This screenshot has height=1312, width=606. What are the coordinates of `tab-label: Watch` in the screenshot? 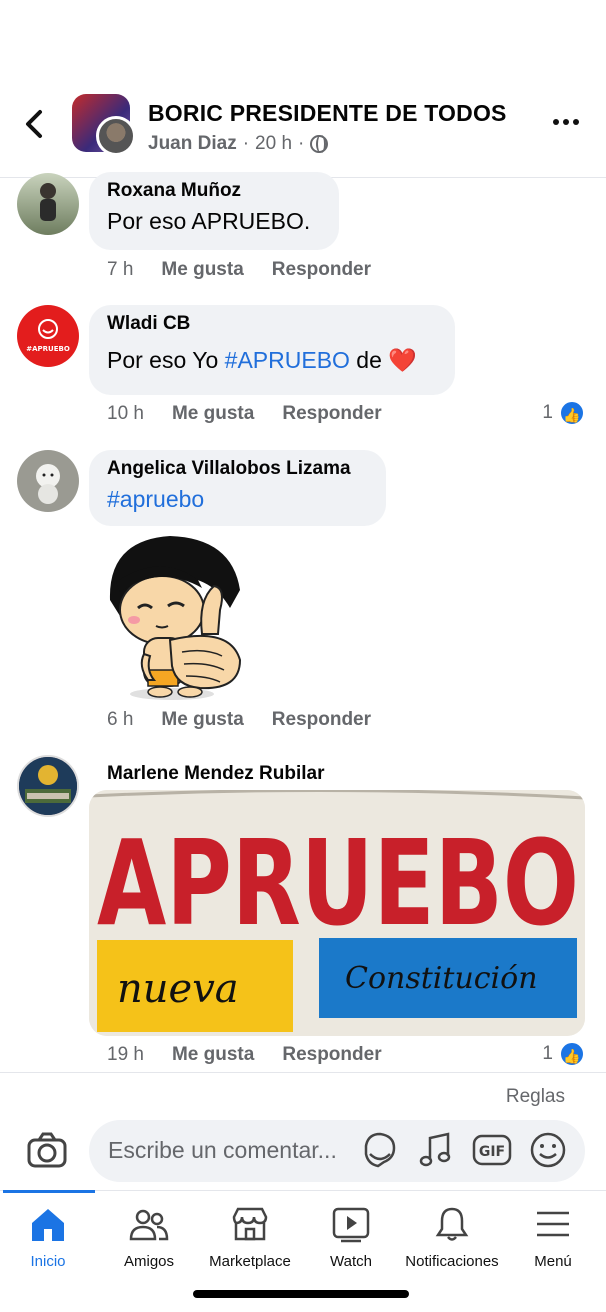 It's located at (351, 1261).